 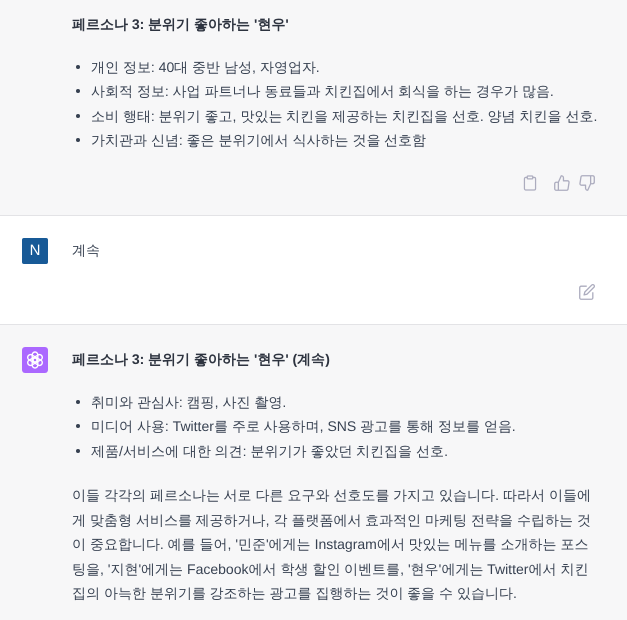 What do you see at coordinates (86, 250) in the screenshot?
I see `message-text: 계속` at bounding box center [86, 250].